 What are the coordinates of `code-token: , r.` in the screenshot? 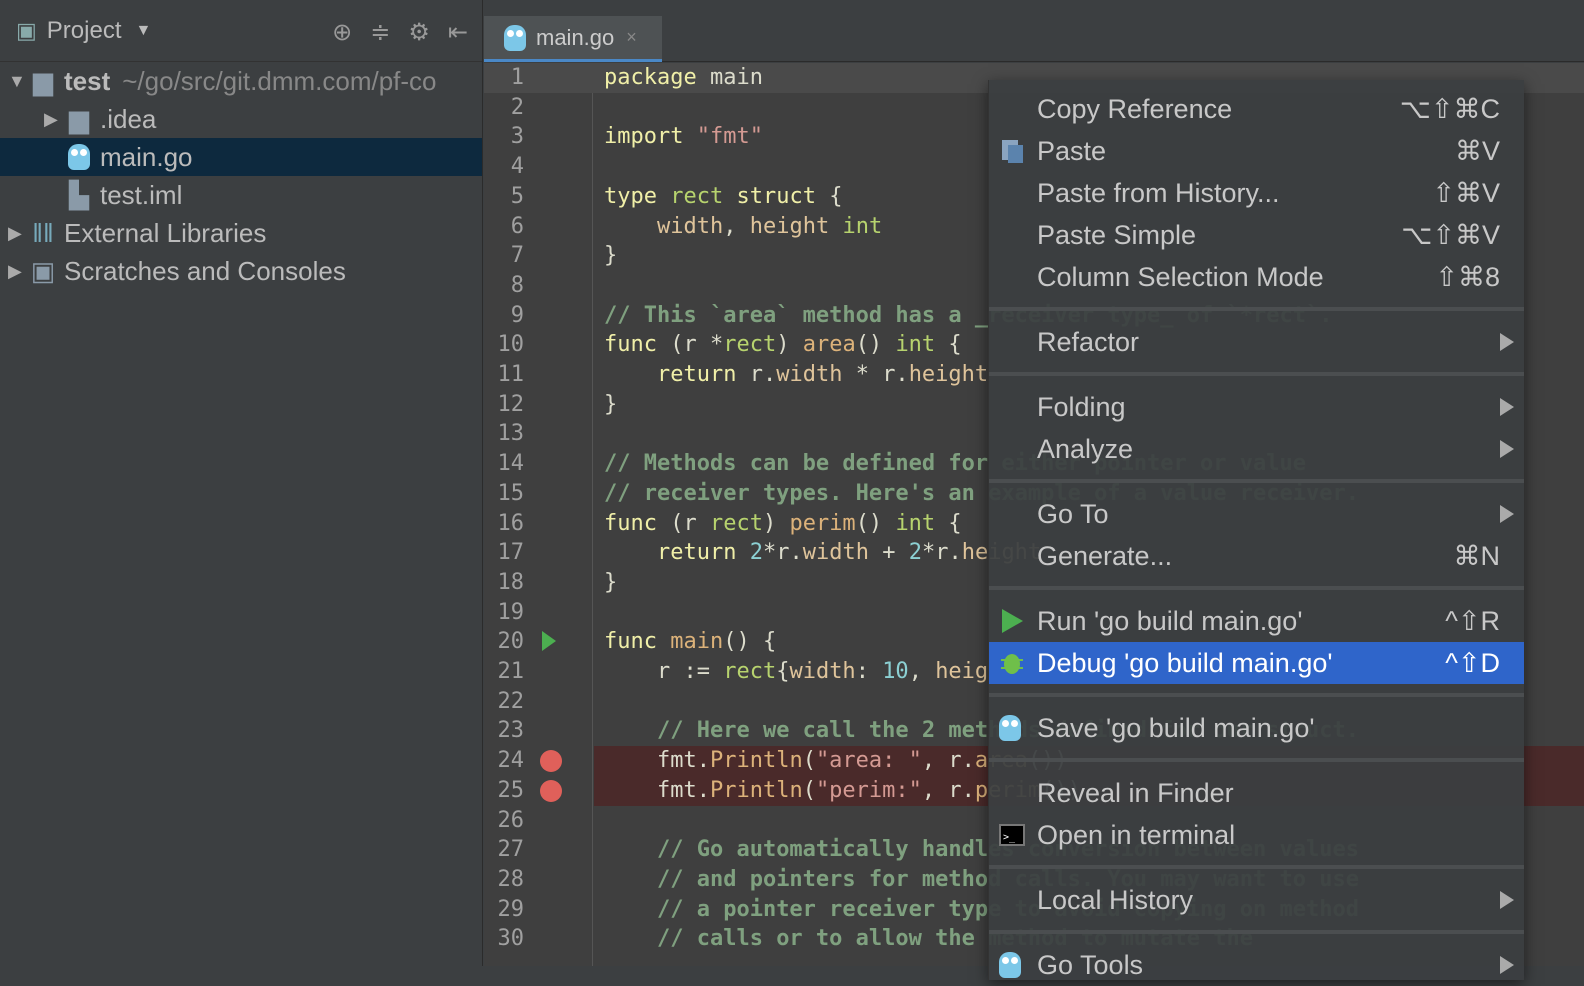 It's located at (948, 761).